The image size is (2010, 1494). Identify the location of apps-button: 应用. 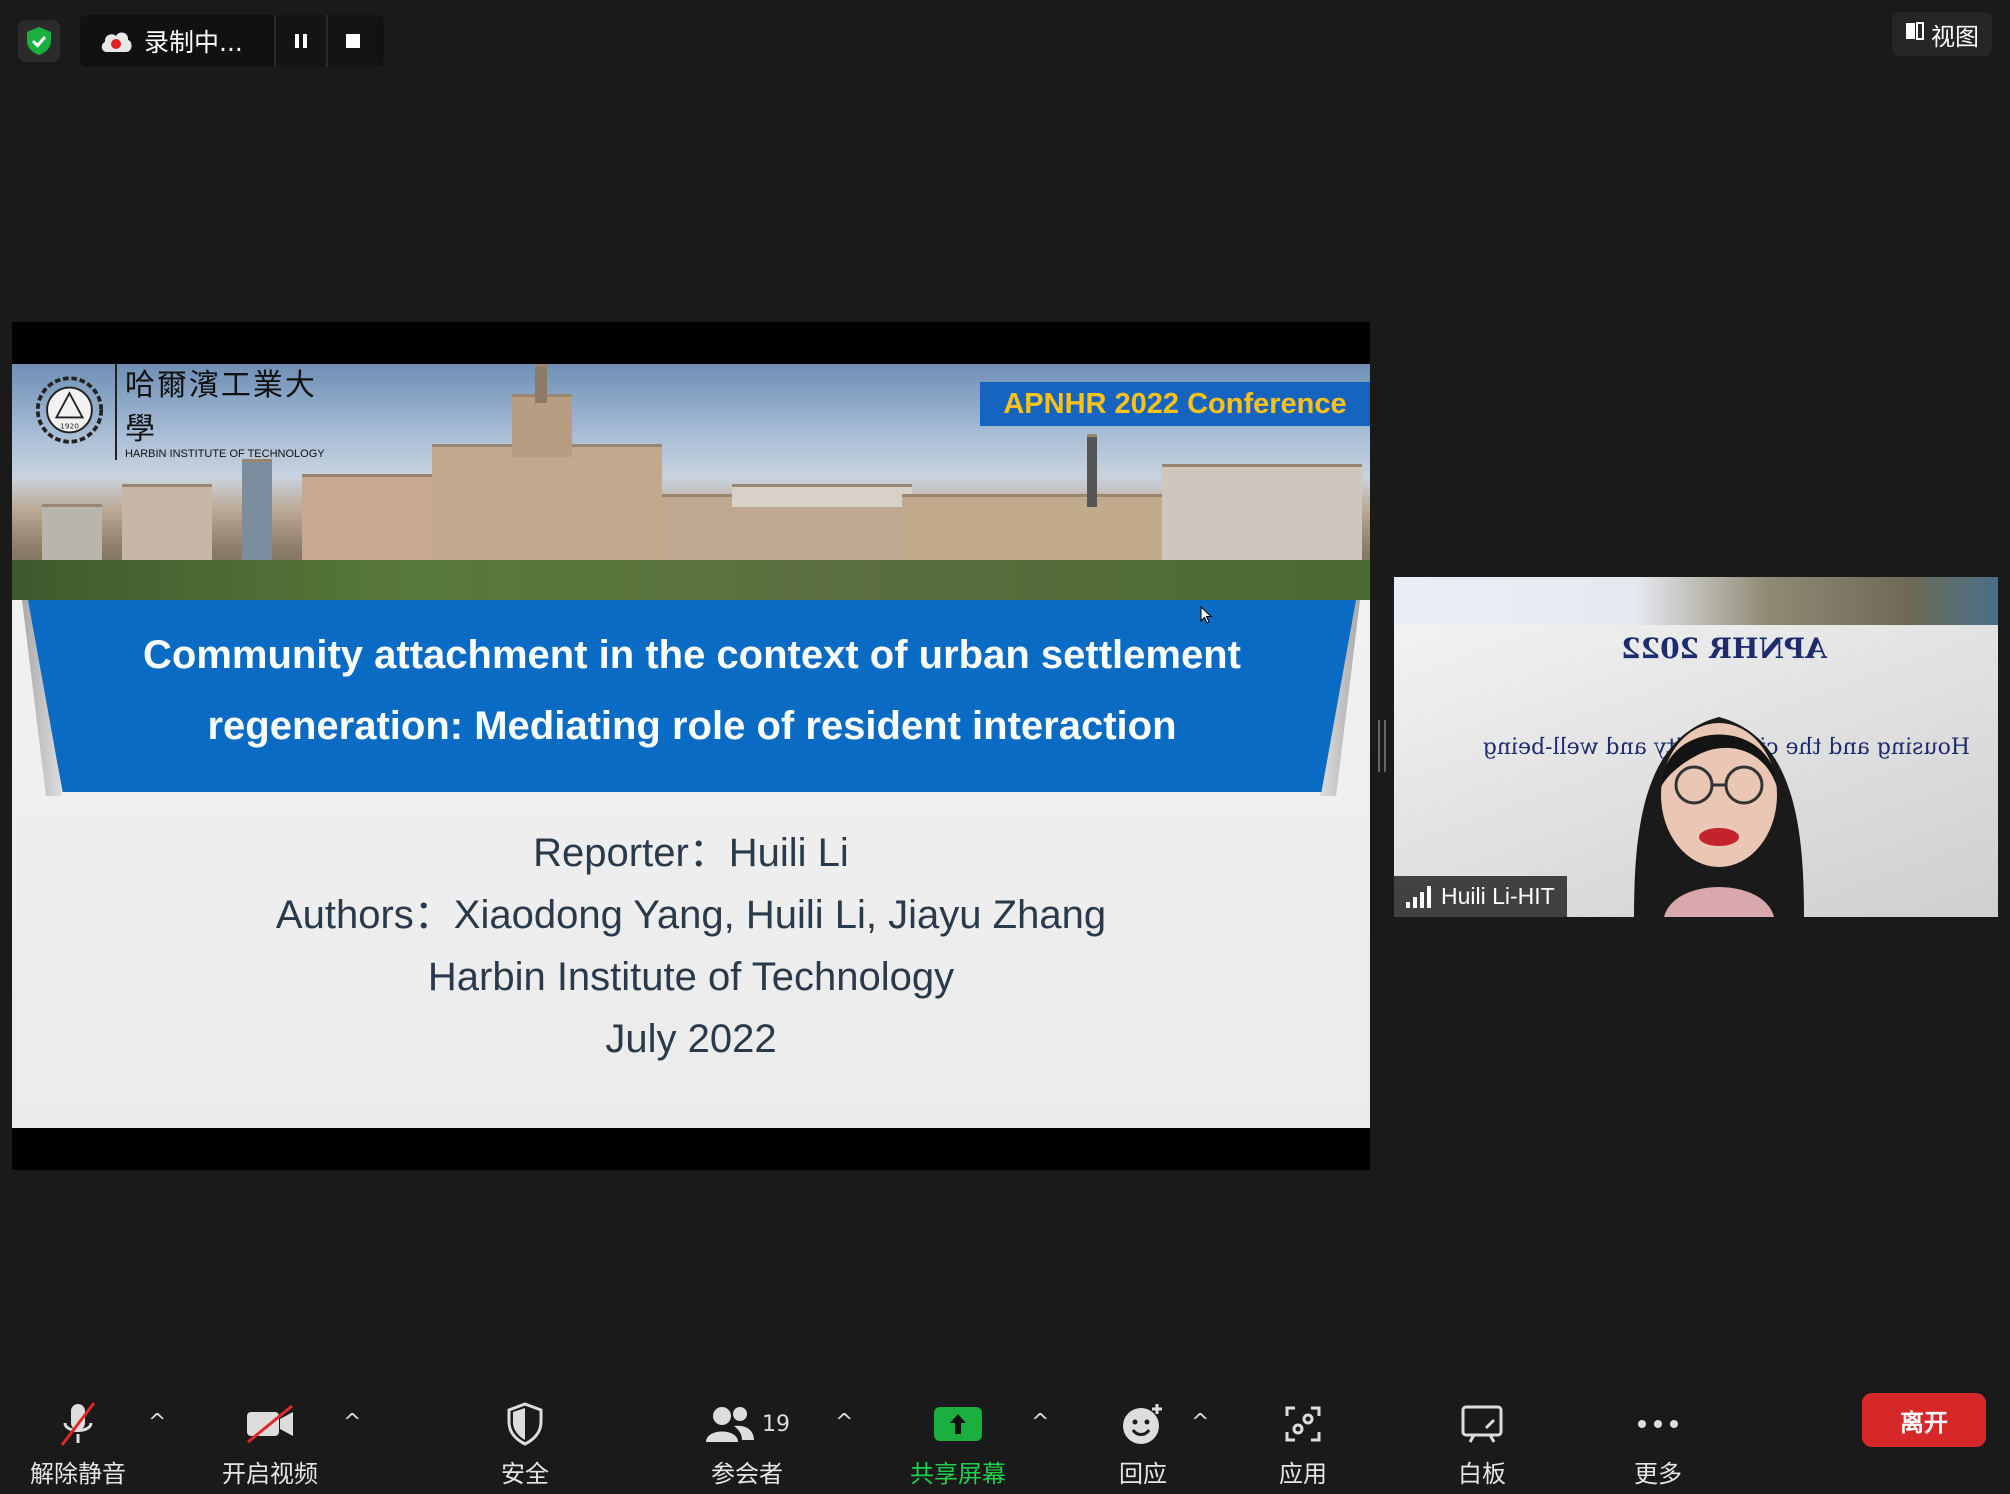
(1303, 1443).